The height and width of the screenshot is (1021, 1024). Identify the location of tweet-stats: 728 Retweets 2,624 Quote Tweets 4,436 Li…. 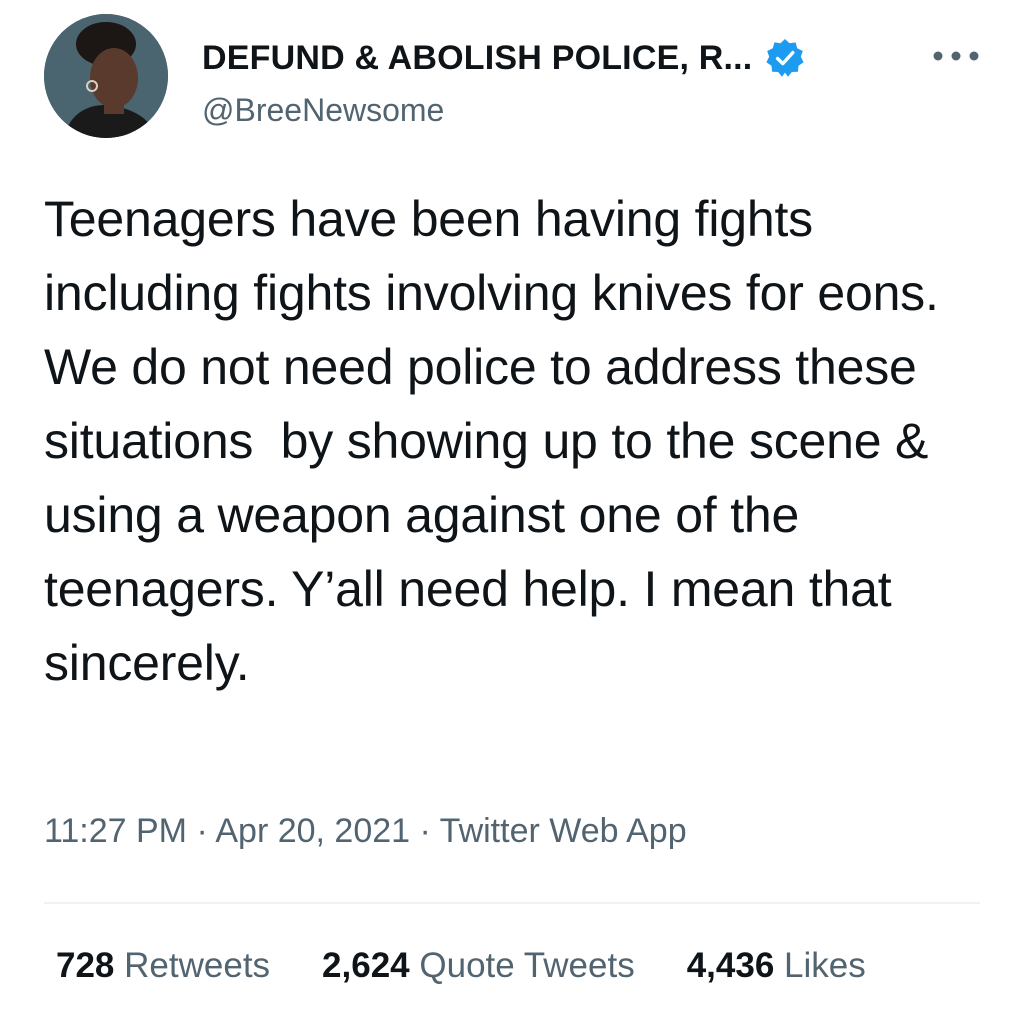
(461, 966).